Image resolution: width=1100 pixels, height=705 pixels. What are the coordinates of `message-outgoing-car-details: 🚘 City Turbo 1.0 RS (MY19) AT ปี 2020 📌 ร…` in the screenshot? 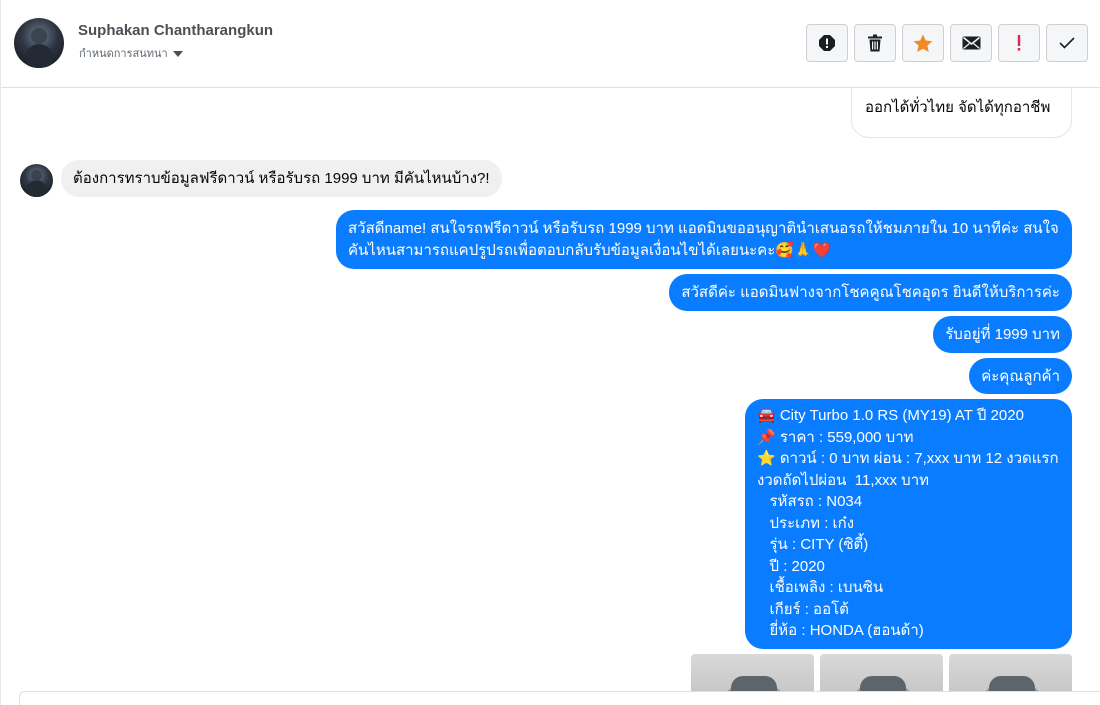 It's located at (908, 524).